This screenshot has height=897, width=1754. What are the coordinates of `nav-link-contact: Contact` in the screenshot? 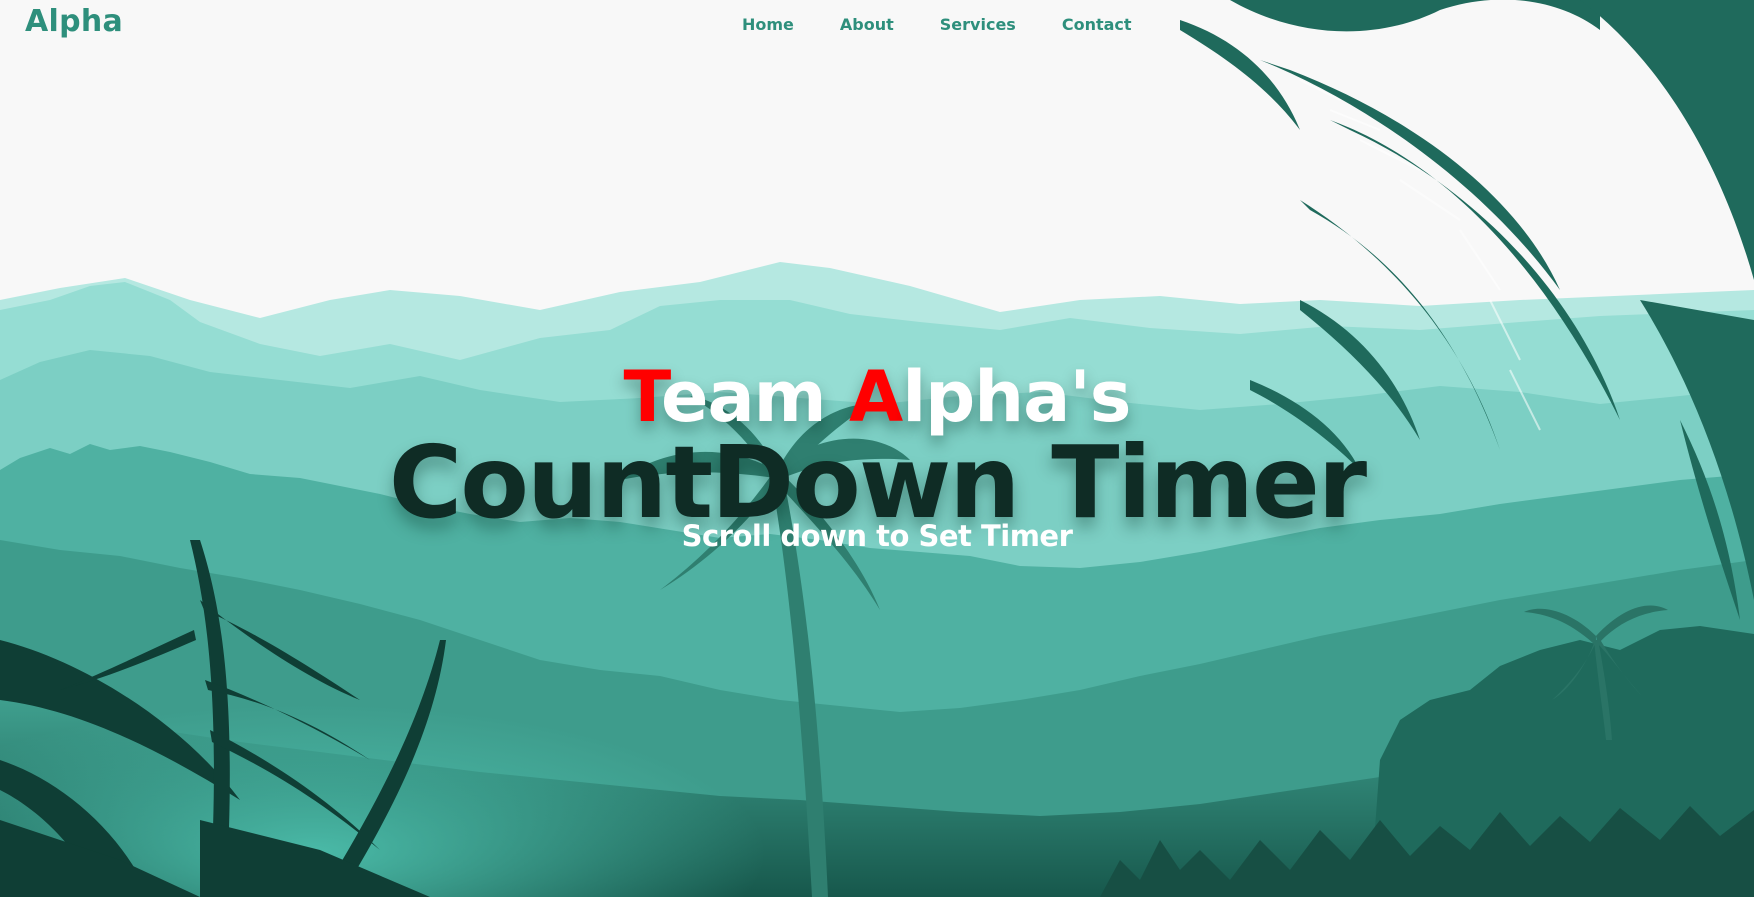 It's located at (1097, 24).